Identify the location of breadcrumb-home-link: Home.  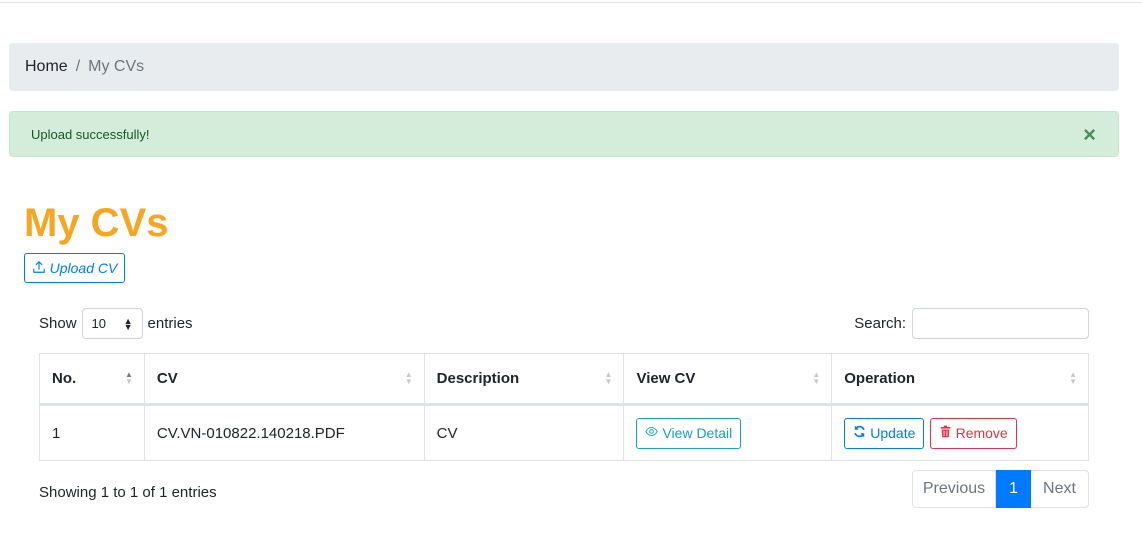
(46, 67).